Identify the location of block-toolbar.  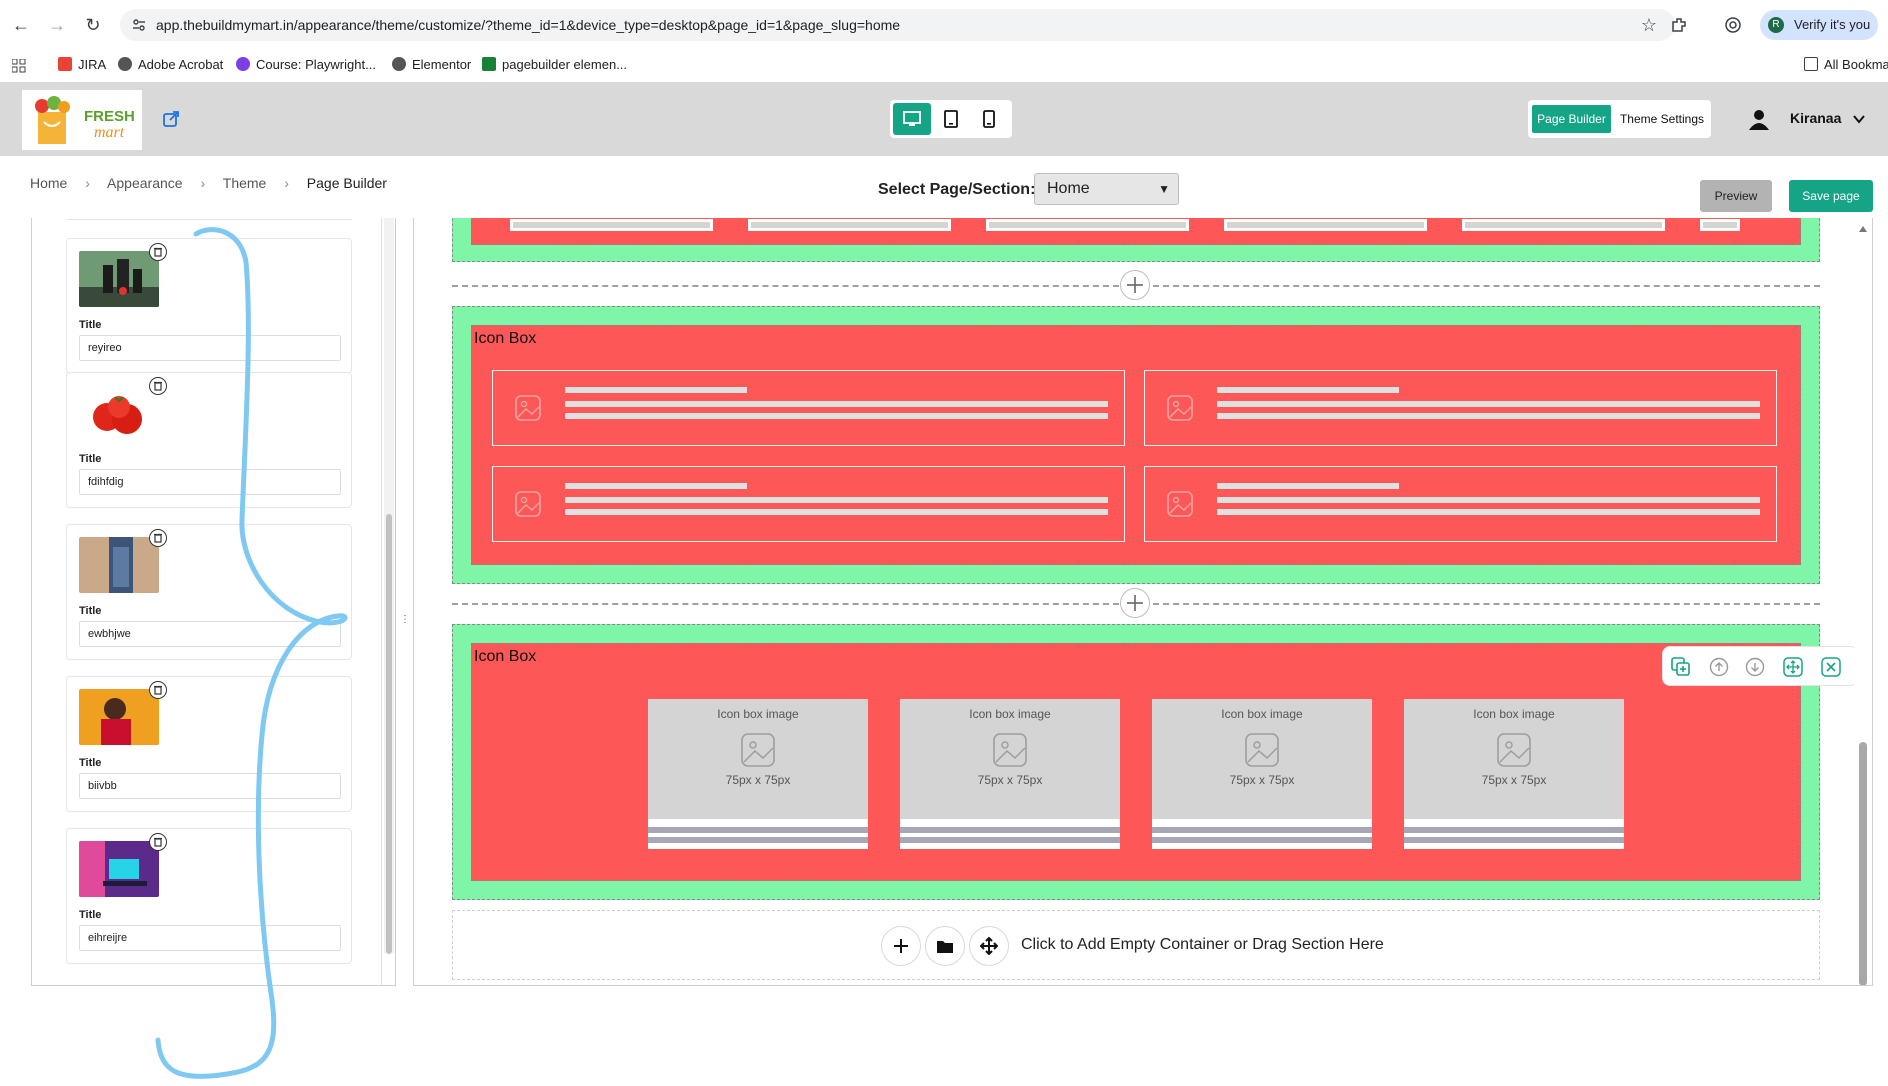
(1760, 666).